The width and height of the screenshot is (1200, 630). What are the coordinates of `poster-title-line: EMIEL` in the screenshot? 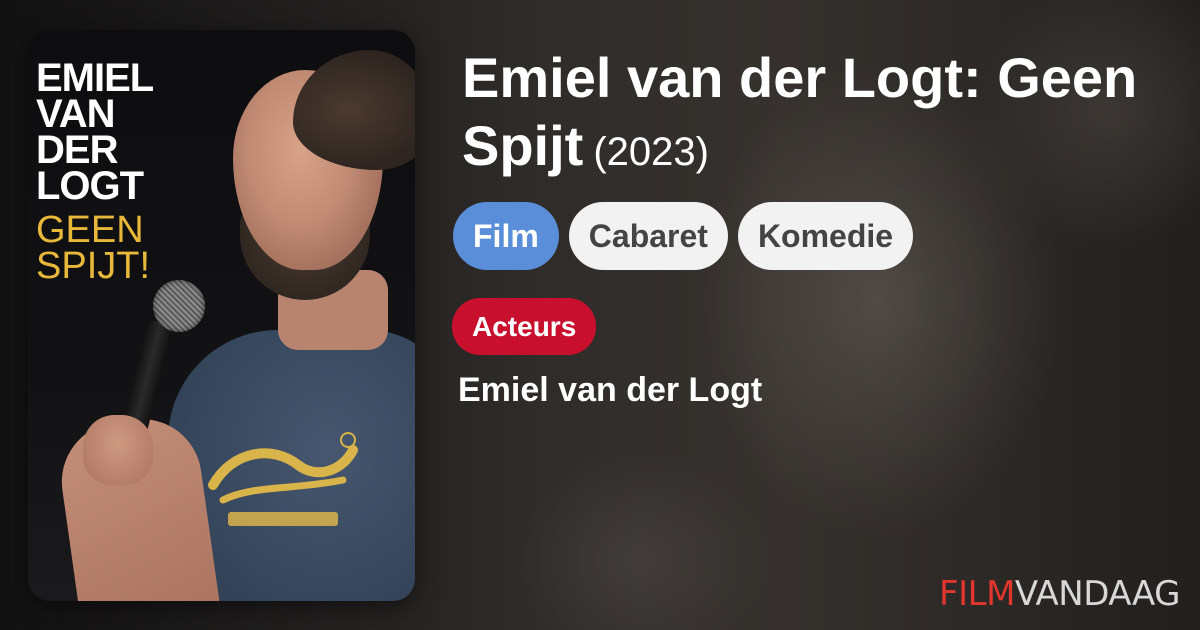 It's located at (95, 78).